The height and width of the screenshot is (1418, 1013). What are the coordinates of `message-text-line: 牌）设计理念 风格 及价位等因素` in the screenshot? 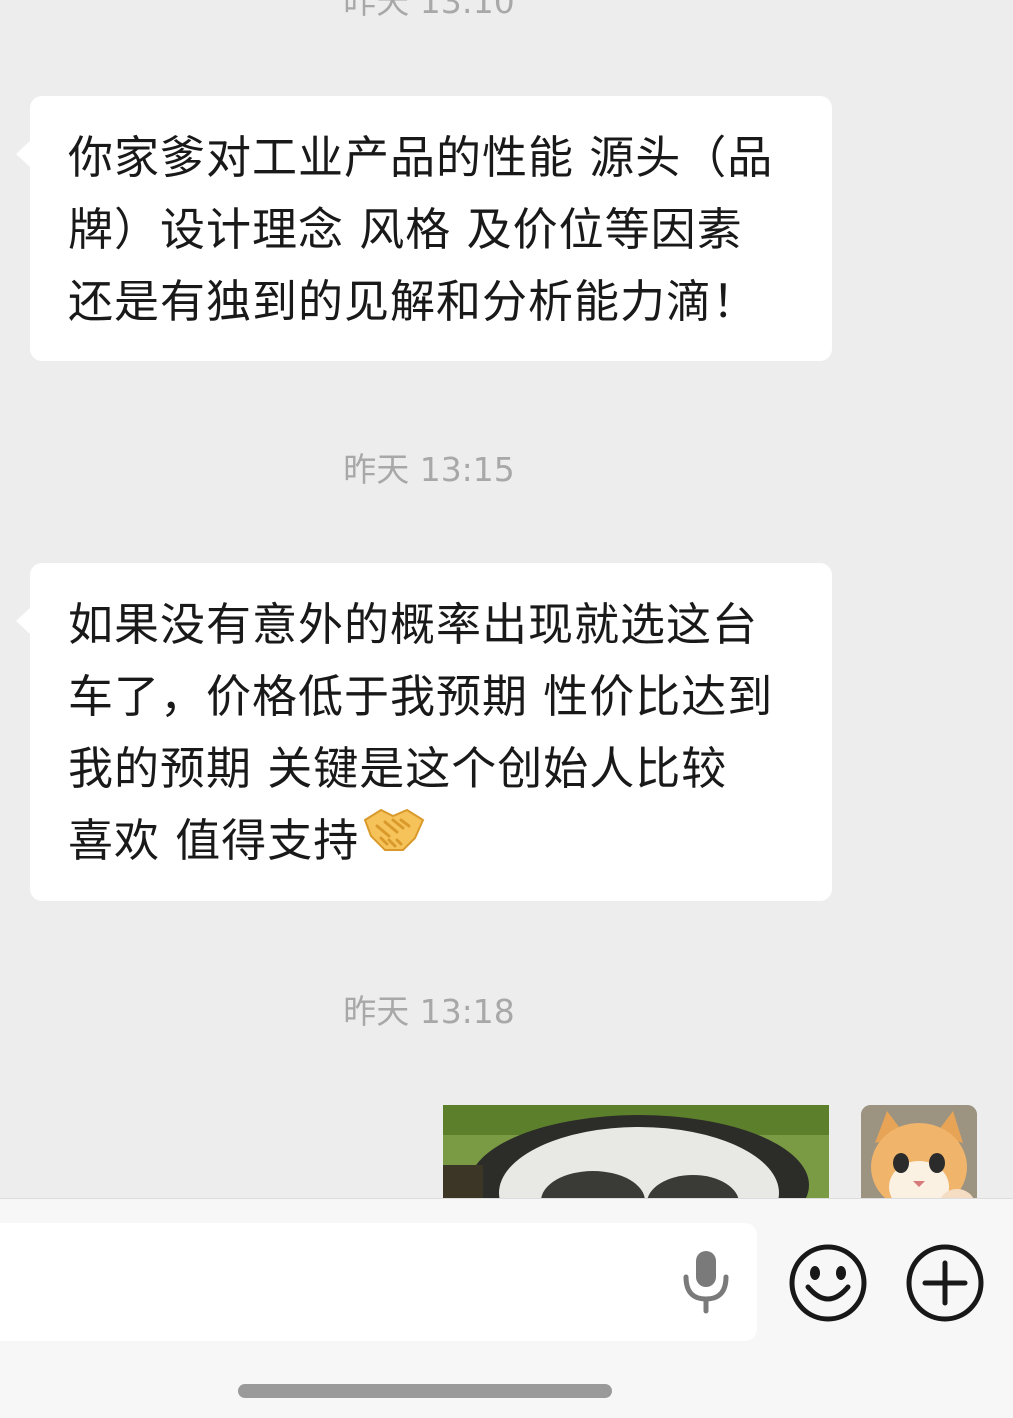 It's located at (405, 229).